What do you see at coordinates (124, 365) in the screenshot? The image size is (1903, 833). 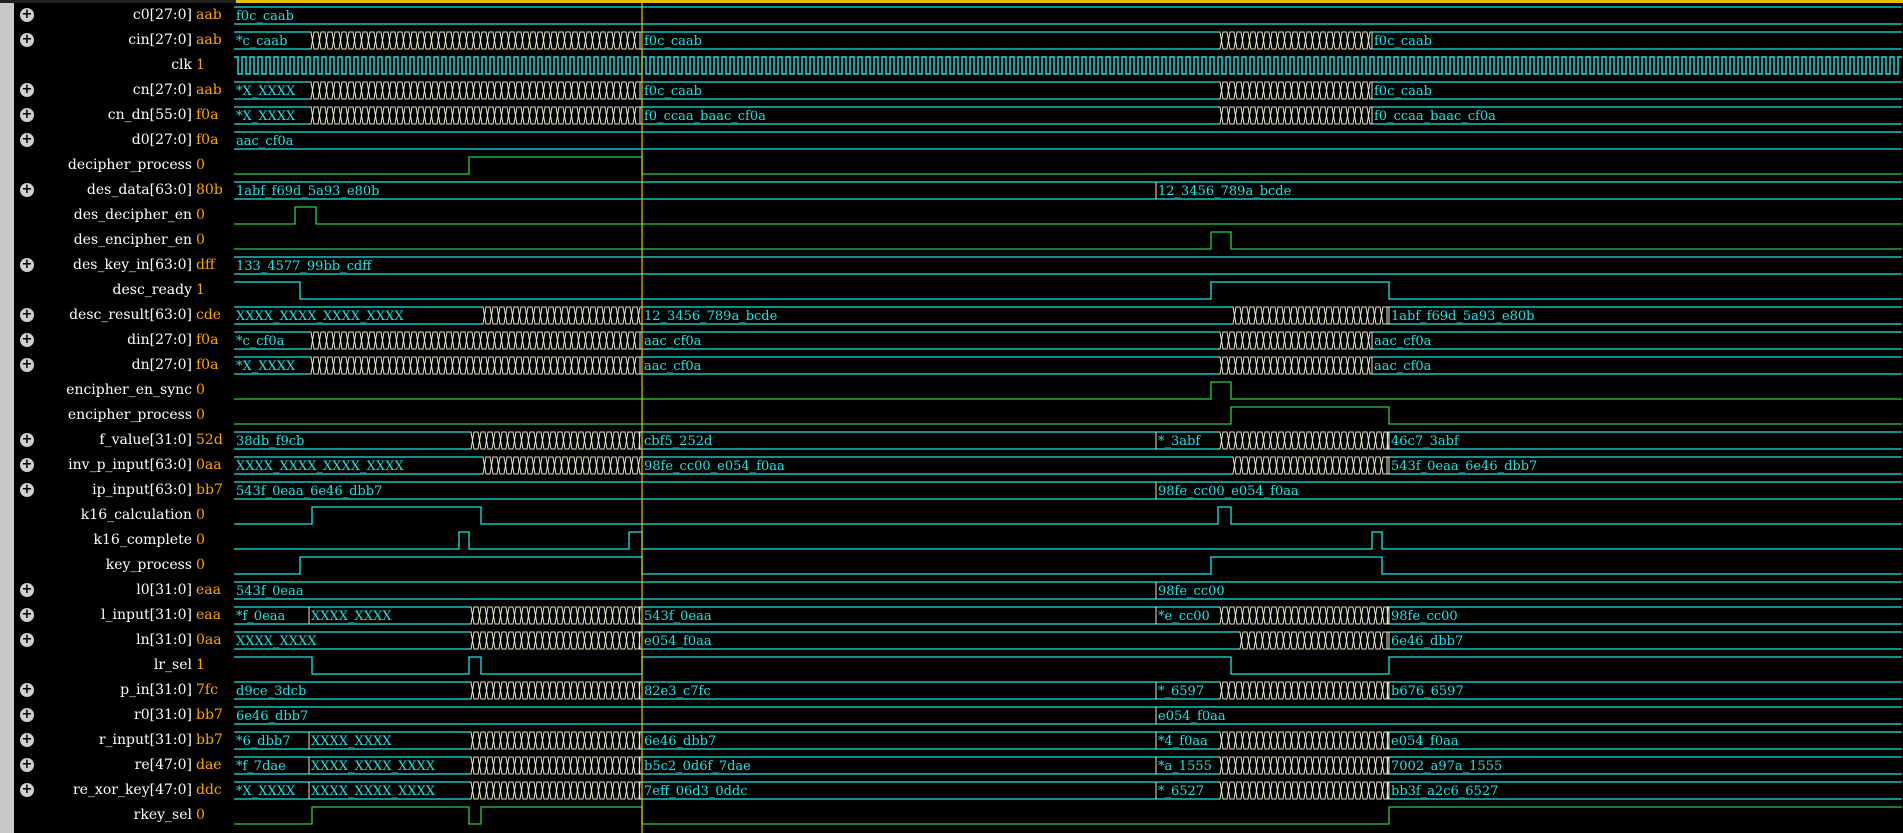 I see `signal-row: + dn[27:0] f0a` at bounding box center [124, 365].